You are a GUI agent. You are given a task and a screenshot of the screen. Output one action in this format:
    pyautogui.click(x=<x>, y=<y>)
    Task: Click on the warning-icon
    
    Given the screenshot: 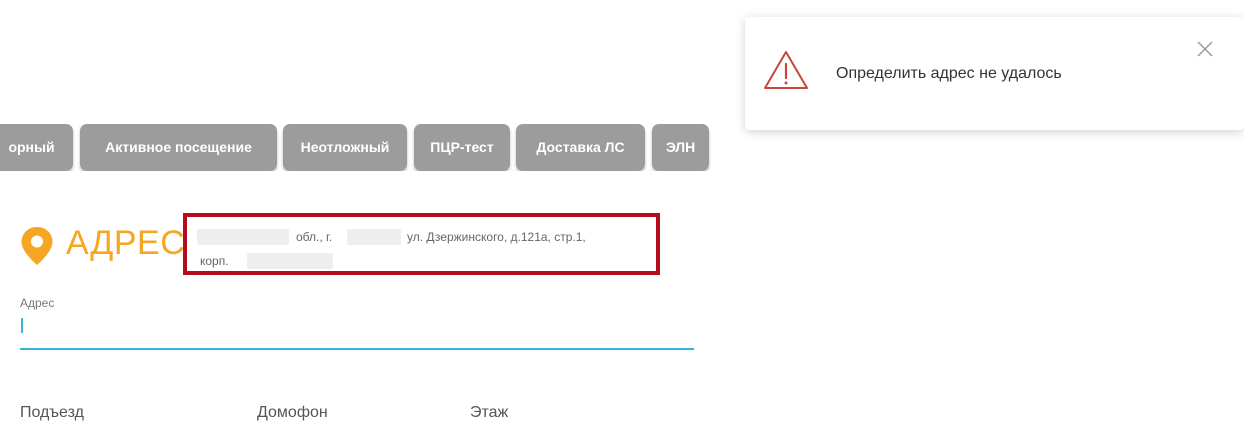 What is the action you would take?
    pyautogui.click(x=786, y=70)
    